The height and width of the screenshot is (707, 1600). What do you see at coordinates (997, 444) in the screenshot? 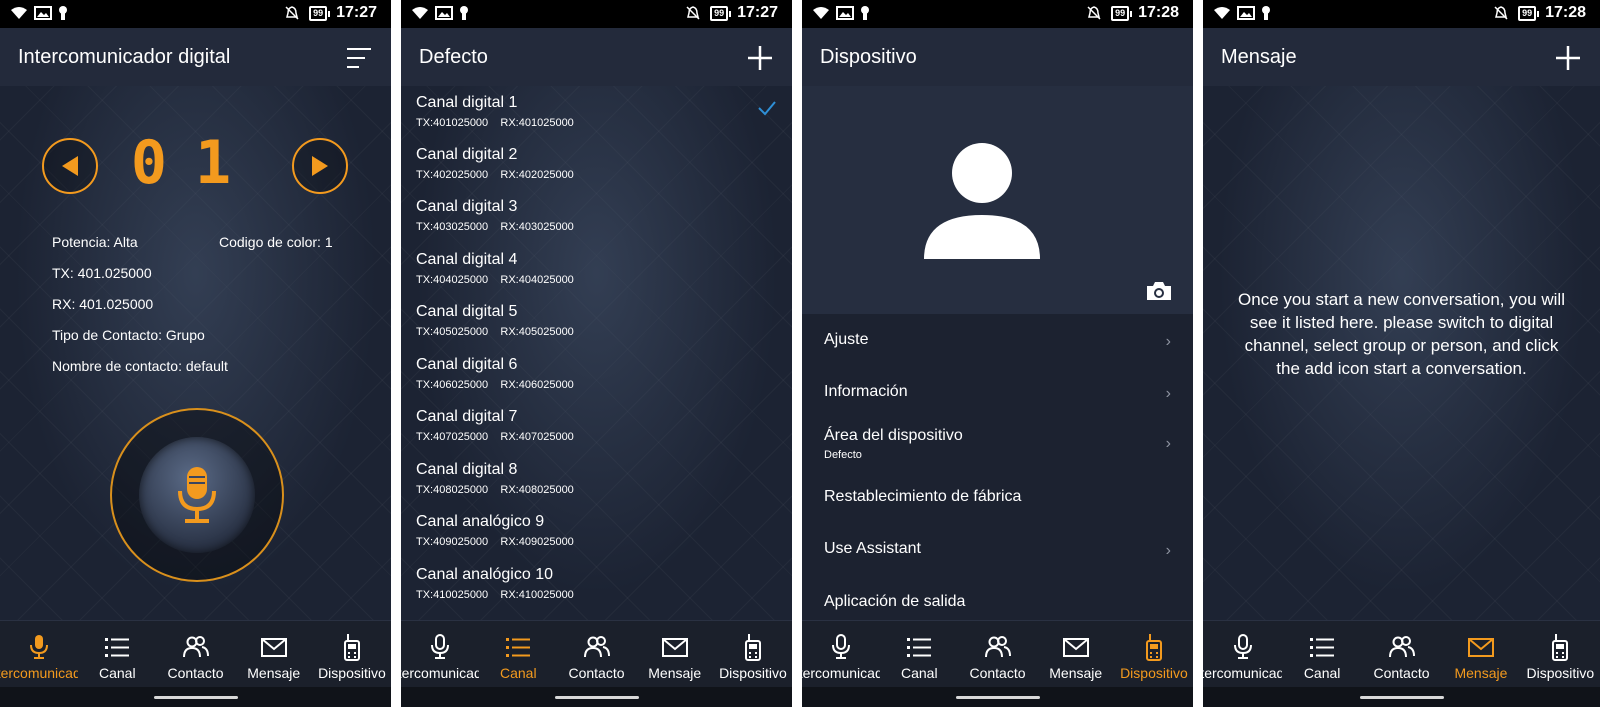
I see `menu-item-device-area: Área del dispositivo Defecto ›` at bounding box center [997, 444].